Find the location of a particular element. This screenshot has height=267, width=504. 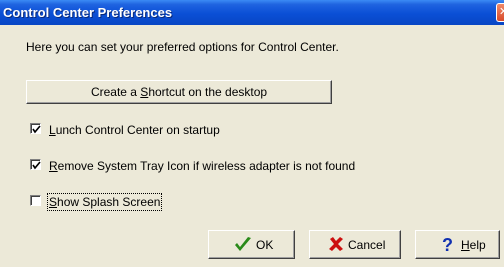

help-label: Help is located at coordinates (473, 245).